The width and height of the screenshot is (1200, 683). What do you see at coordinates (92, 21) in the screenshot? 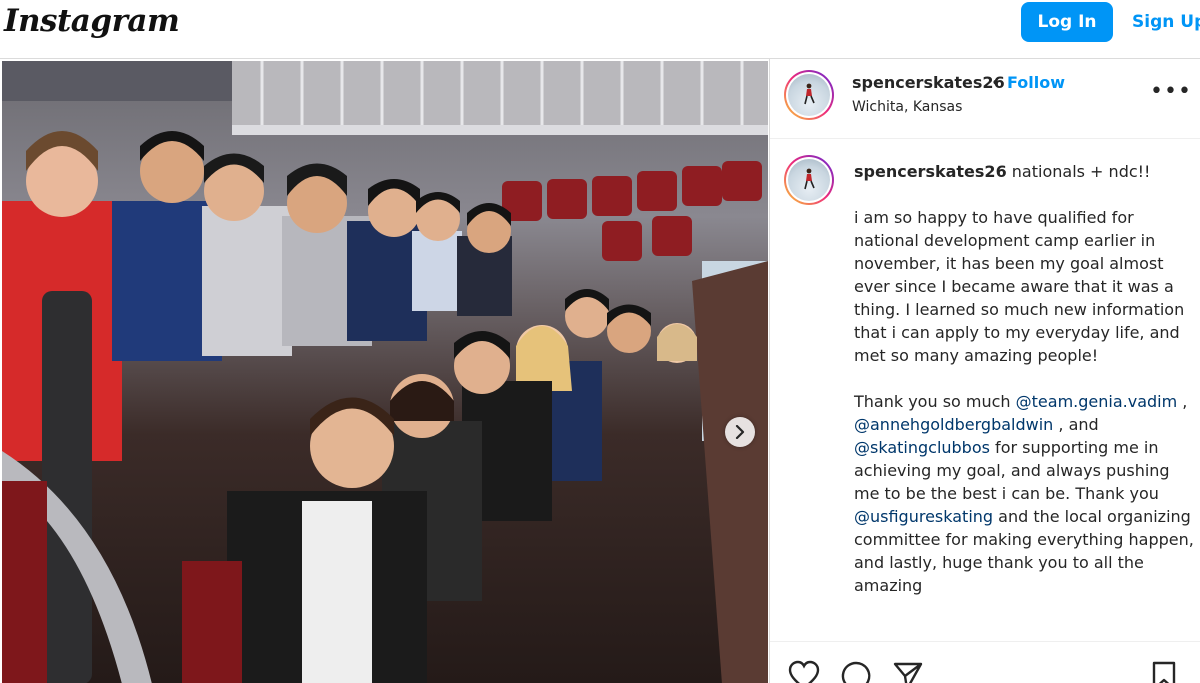
I see `instagram-logo: Instagram` at bounding box center [92, 21].